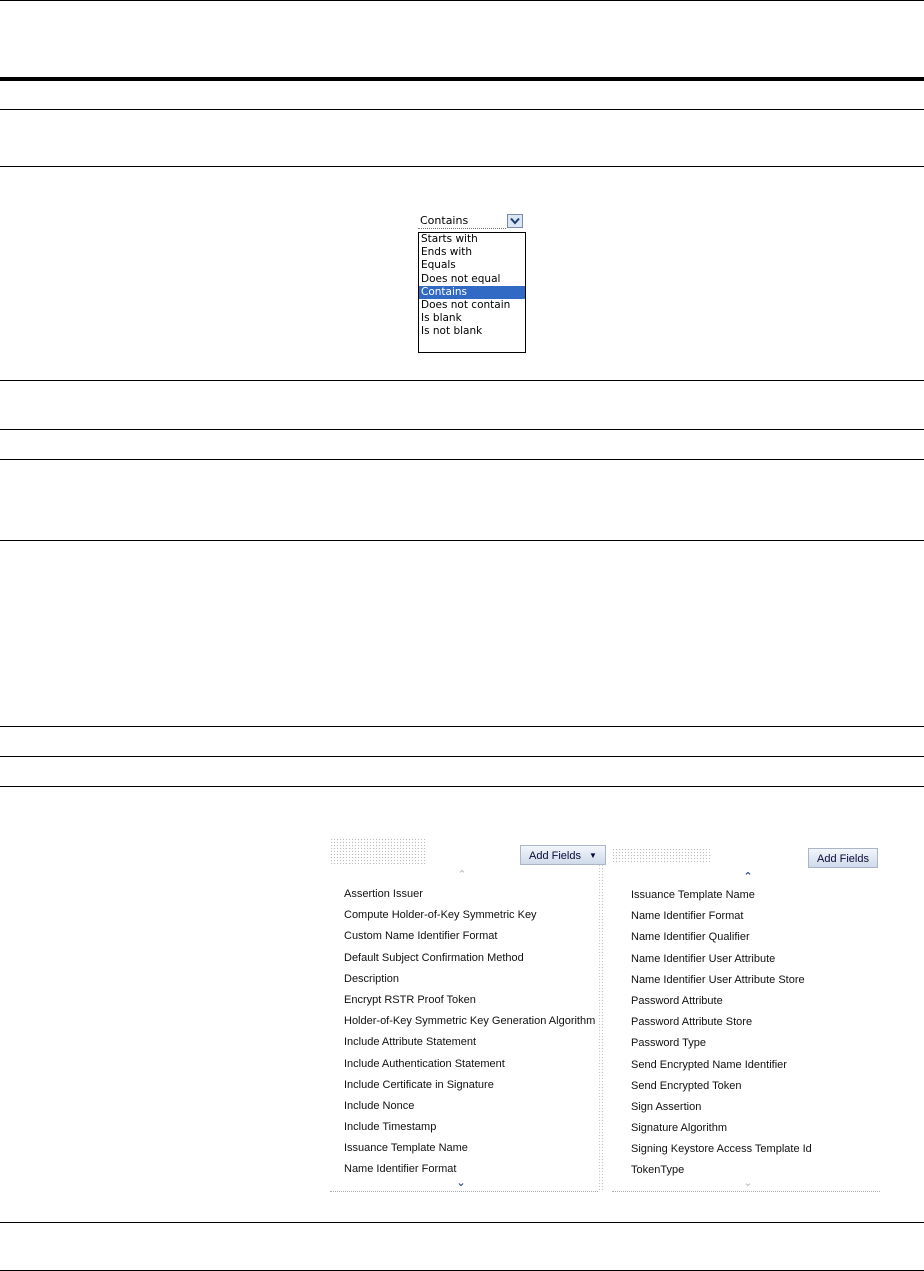  What do you see at coordinates (721, 959) in the screenshot?
I see `field-item: Name Identifier User Attribute` at bounding box center [721, 959].